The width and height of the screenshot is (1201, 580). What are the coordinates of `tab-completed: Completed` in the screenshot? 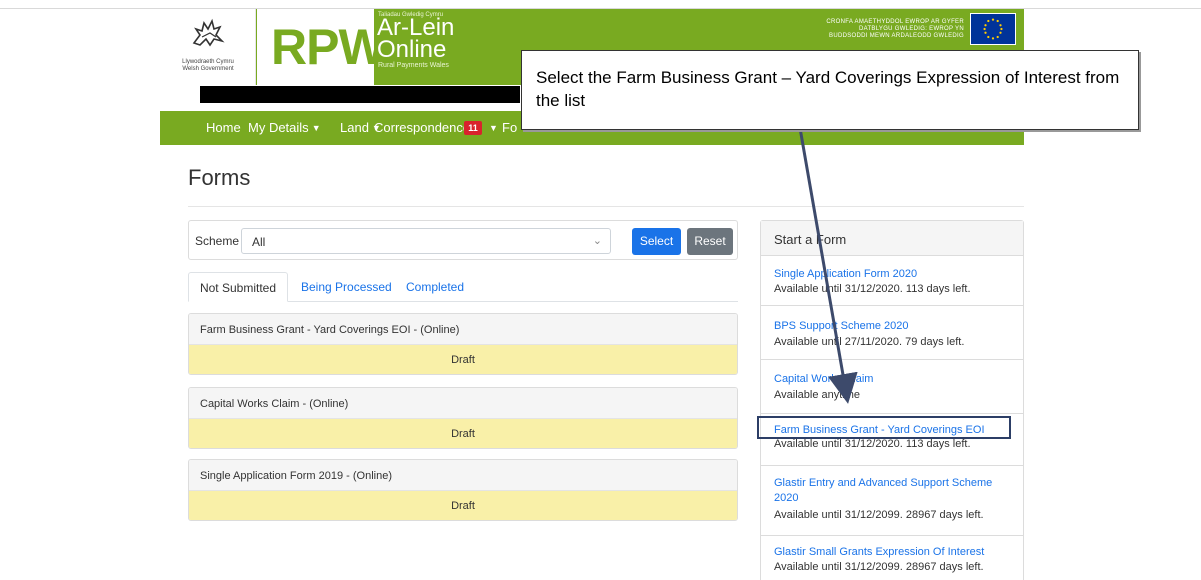 It's located at (435, 287).